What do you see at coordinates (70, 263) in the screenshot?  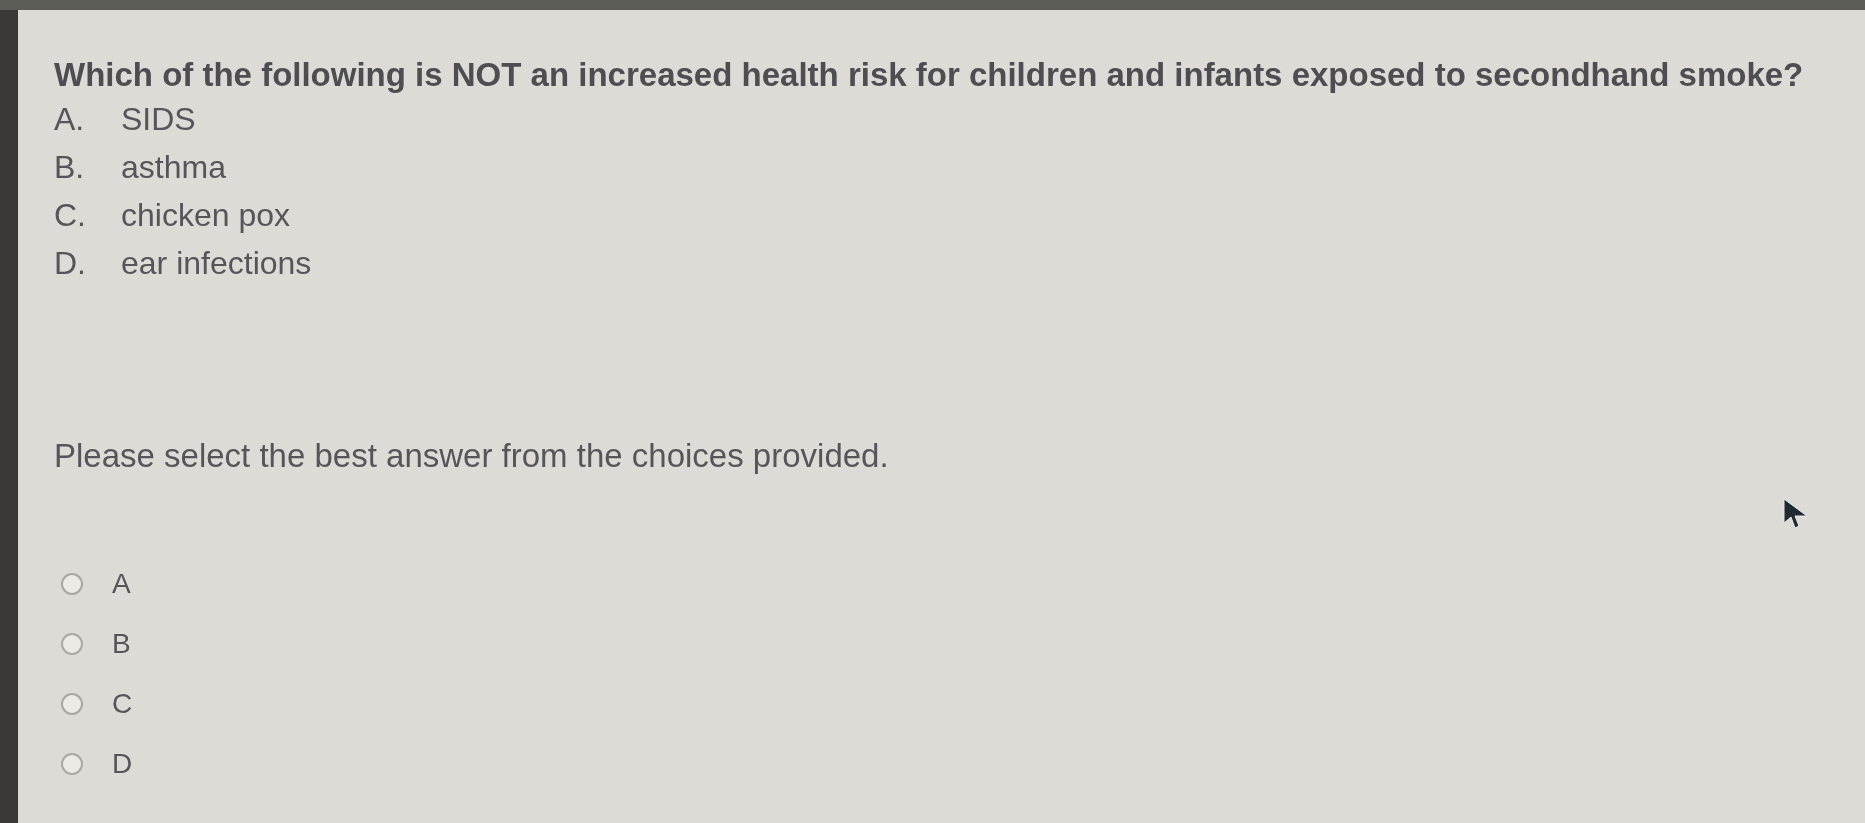 I see `option-letter: D.` at bounding box center [70, 263].